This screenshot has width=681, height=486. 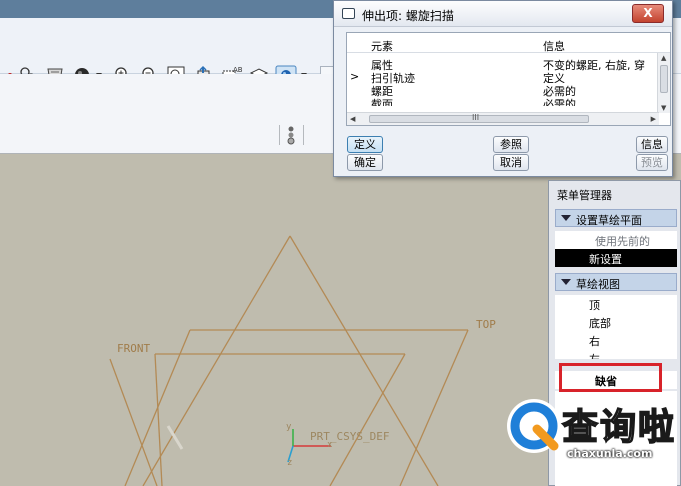 I want to click on row-marker: >, so click(x=355, y=76).